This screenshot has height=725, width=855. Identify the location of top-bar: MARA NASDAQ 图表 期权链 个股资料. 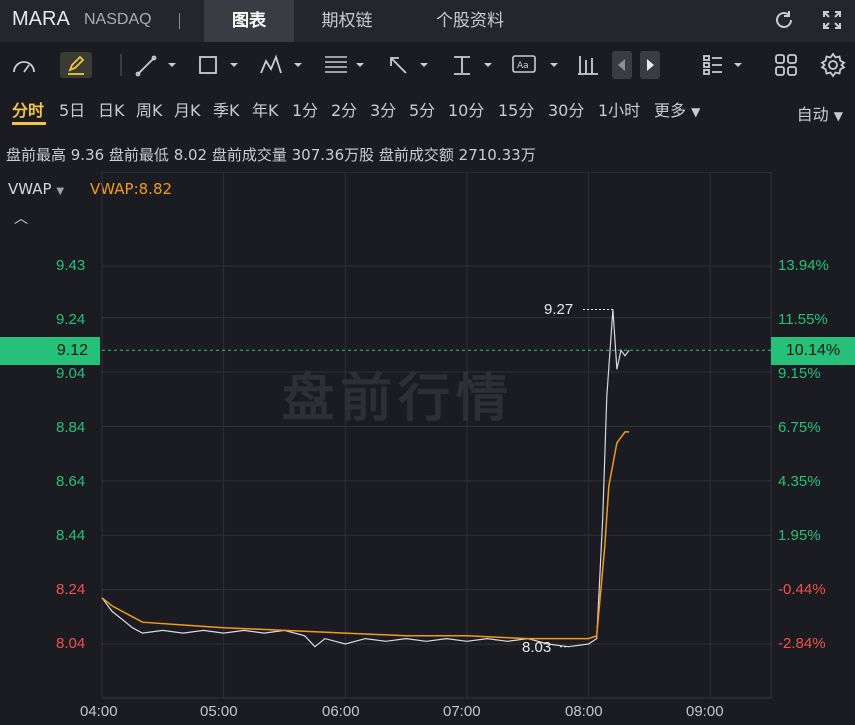
(427, 21).